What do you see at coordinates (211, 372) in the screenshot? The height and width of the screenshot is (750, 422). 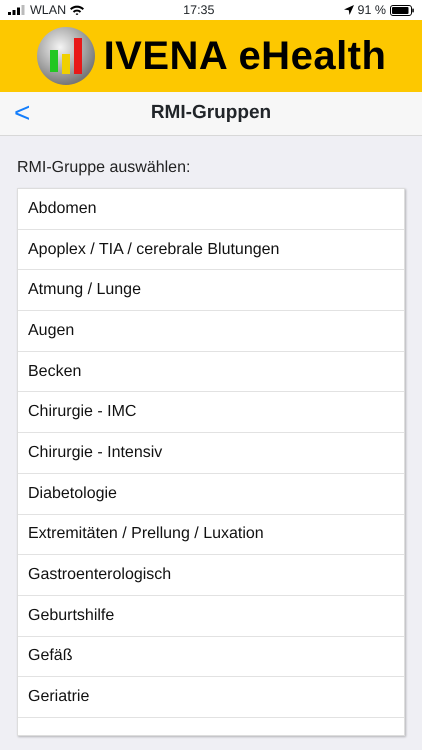 I see `list-item: Becken` at bounding box center [211, 372].